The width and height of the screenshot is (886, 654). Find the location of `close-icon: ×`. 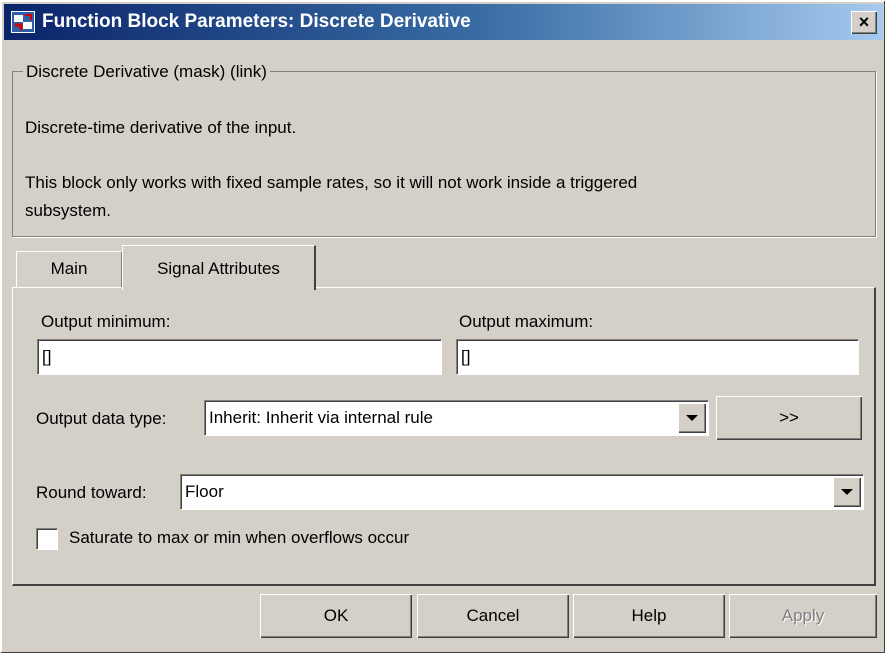

close-icon: × is located at coordinates (864, 22).